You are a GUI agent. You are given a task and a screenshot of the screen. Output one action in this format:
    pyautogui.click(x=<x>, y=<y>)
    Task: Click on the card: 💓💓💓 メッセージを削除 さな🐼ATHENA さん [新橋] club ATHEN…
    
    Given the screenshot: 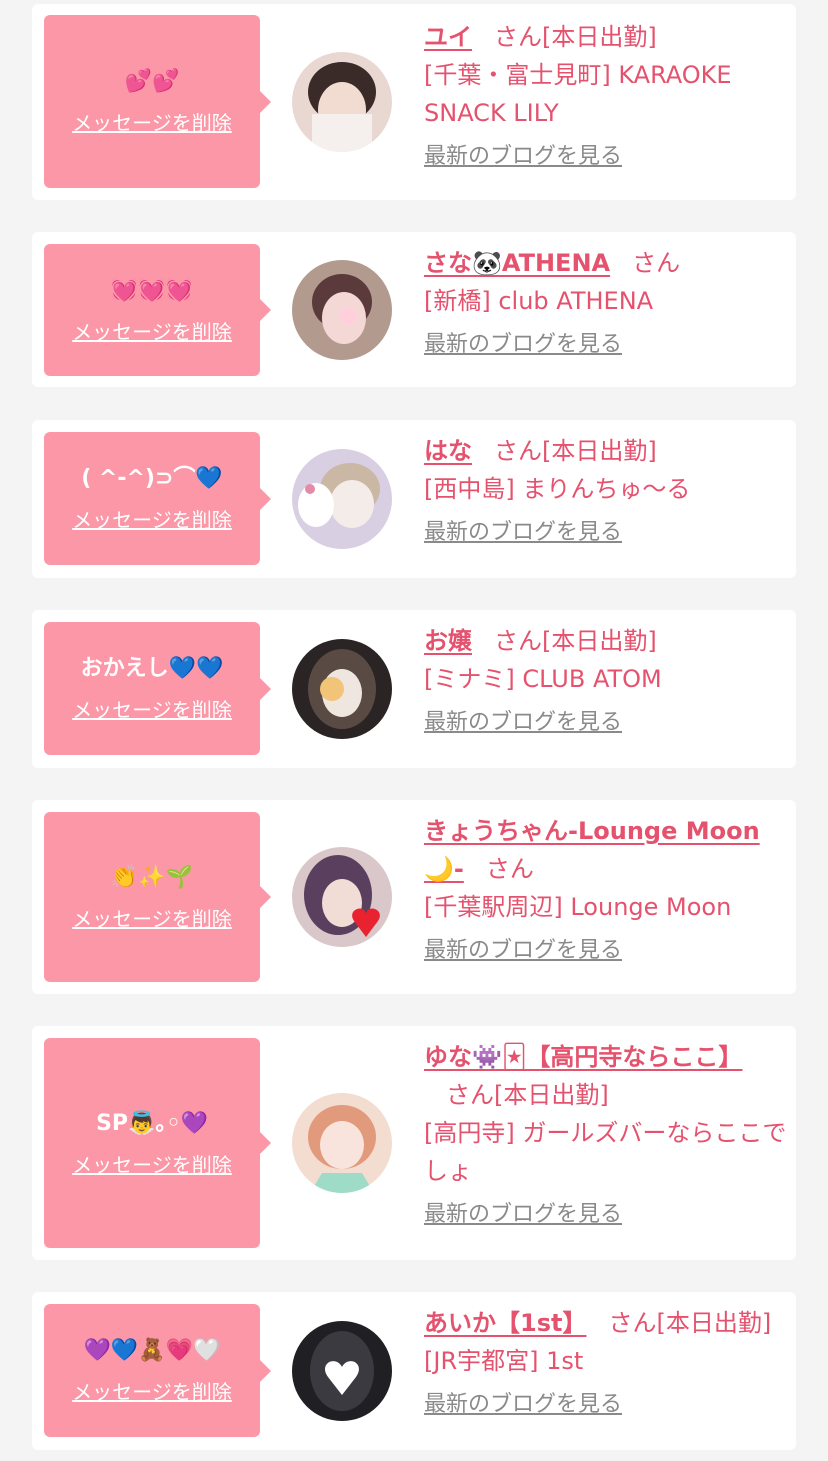 What is the action you would take?
    pyautogui.click(x=414, y=309)
    